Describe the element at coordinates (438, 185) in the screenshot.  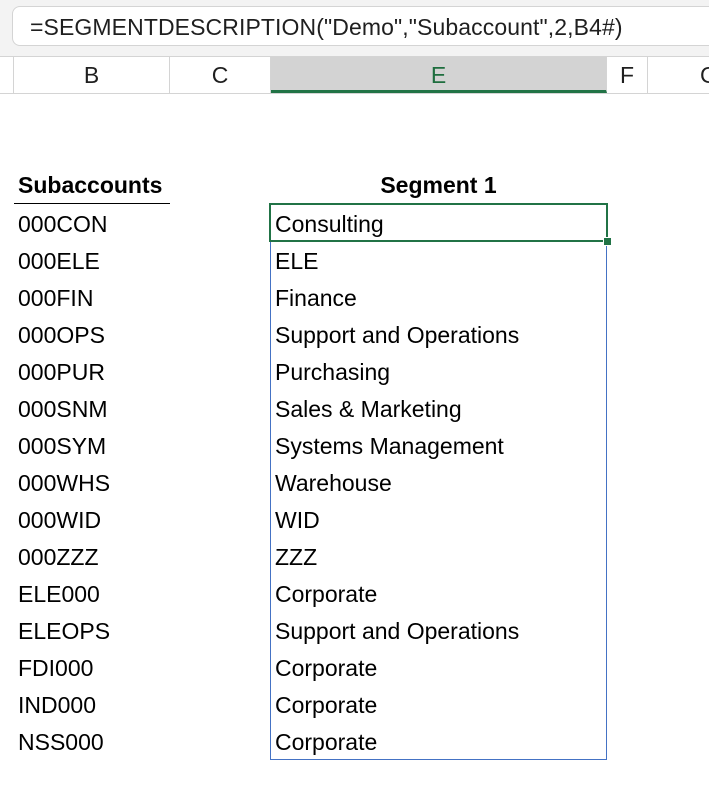
I see `segment-header: Segment 1` at that location.